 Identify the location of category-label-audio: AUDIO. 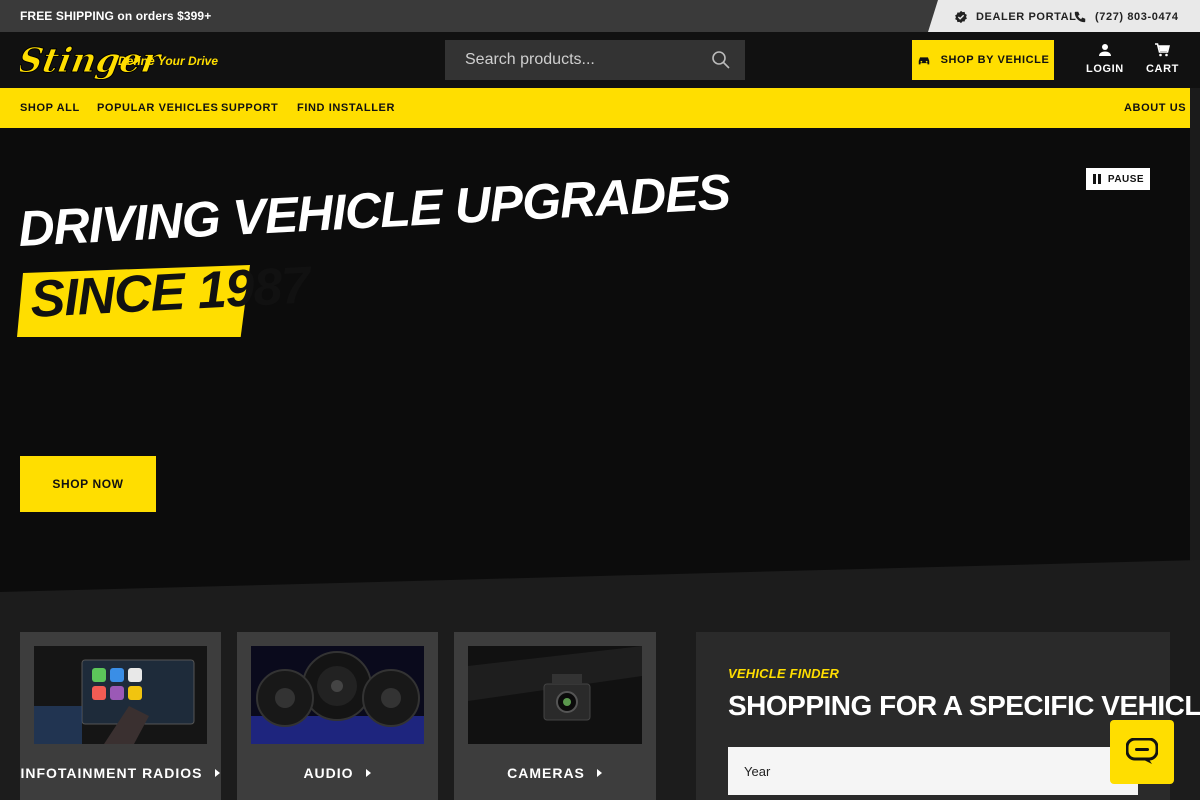
(337, 773).